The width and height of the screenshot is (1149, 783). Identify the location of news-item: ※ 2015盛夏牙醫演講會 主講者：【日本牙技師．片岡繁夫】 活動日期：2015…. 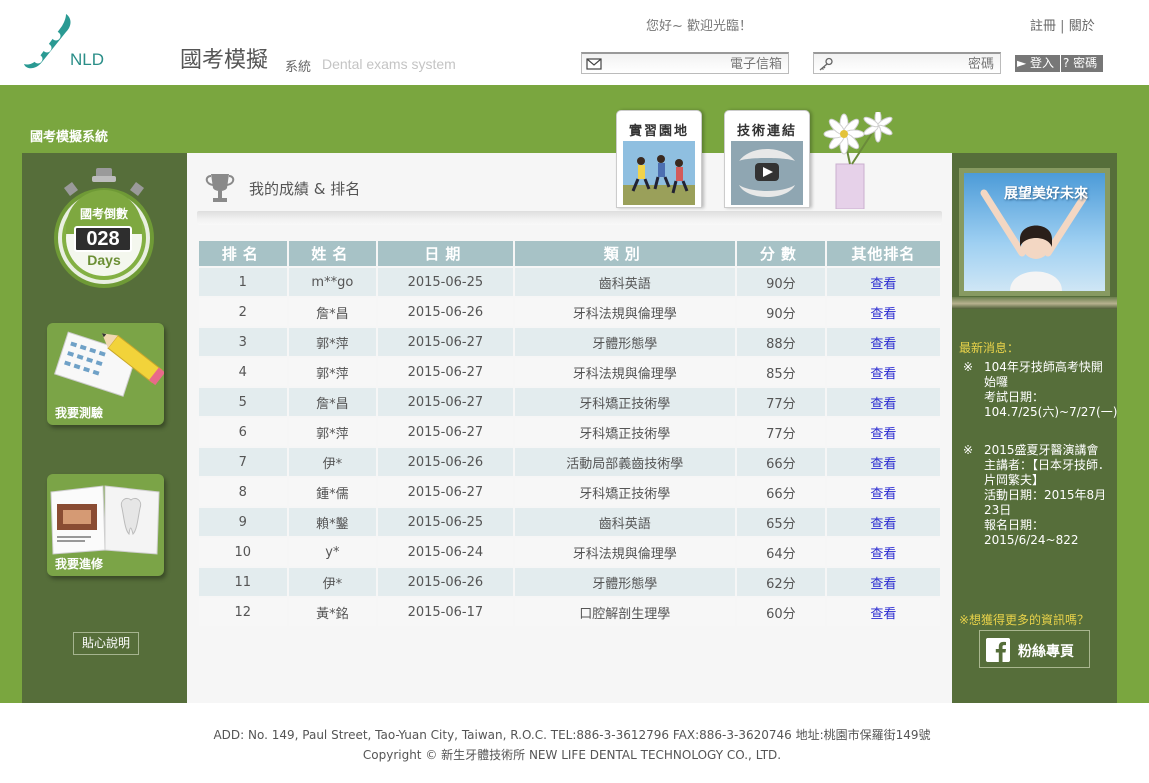
(1037, 495).